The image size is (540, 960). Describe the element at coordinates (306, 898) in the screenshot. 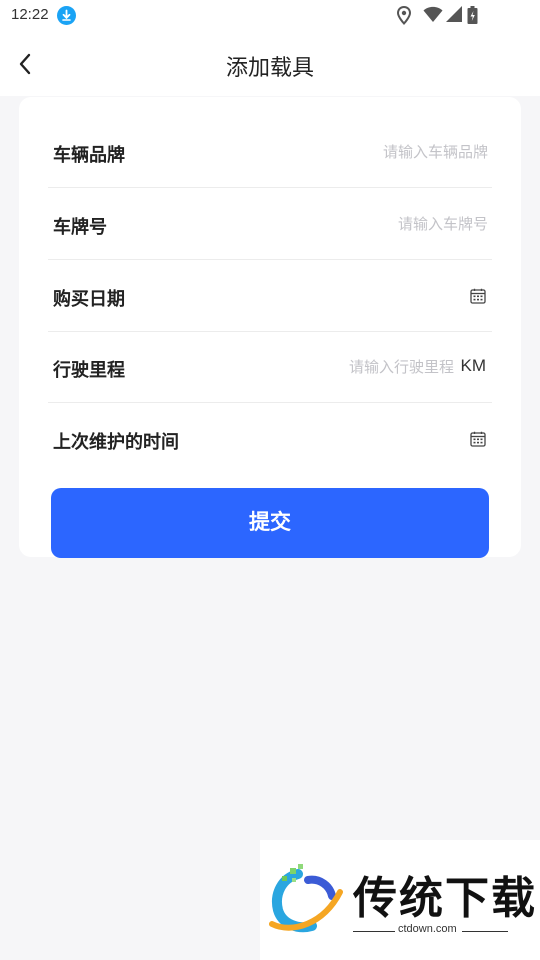

I see `ctdown-logo-icon` at that location.